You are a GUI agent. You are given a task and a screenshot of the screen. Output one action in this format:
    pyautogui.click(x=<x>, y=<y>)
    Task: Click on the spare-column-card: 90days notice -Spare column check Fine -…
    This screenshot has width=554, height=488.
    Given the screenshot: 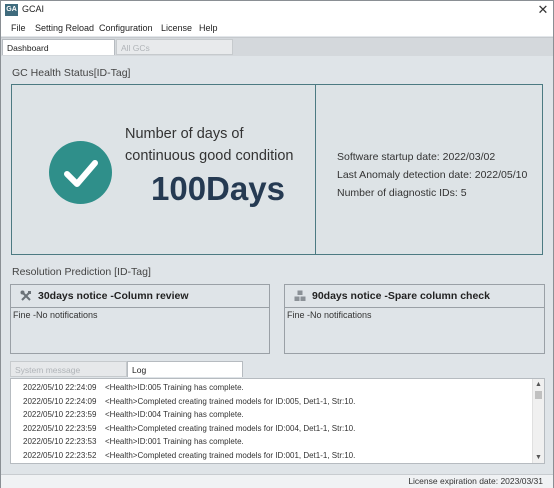 What is the action you would take?
    pyautogui.click(x=414, y=319)
    